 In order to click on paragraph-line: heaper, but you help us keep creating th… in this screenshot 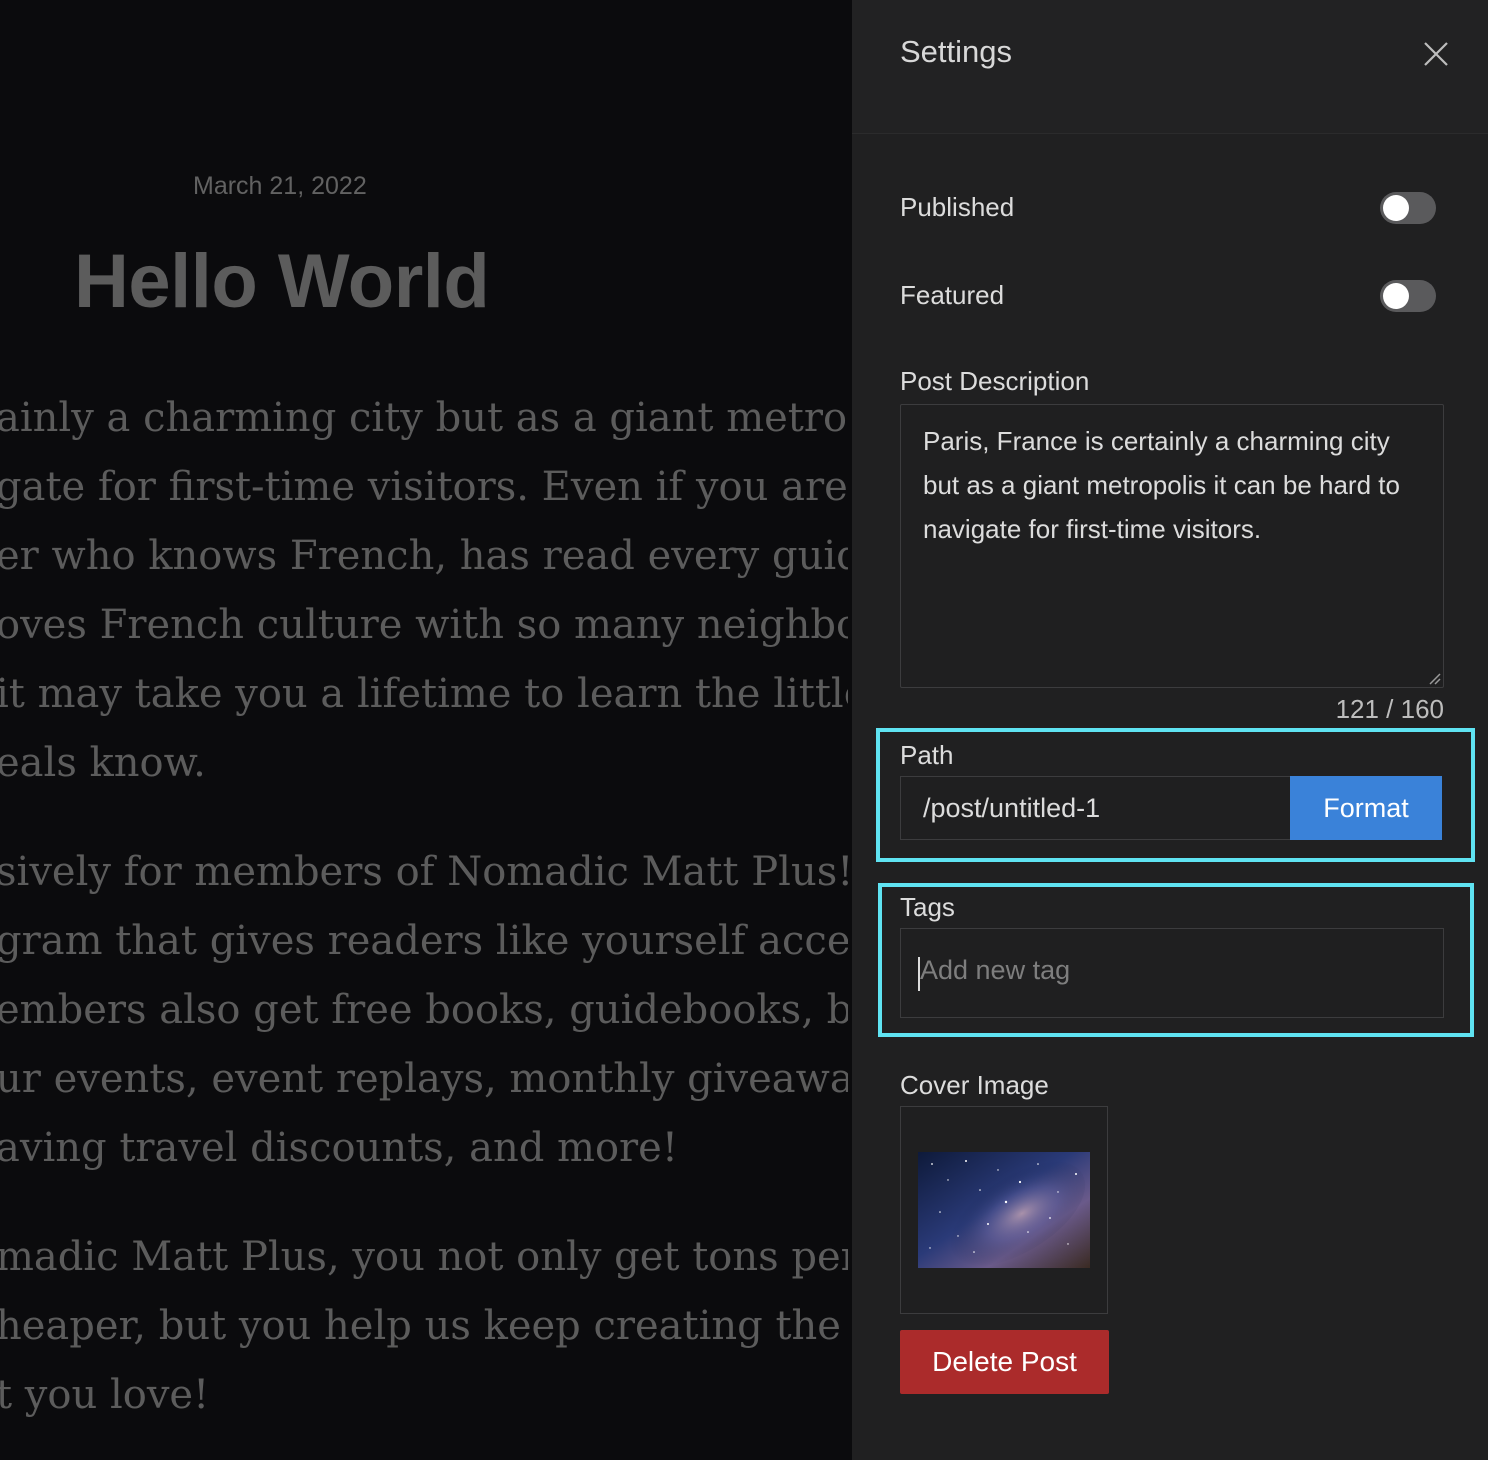, I will do `click(424, 1326)`.